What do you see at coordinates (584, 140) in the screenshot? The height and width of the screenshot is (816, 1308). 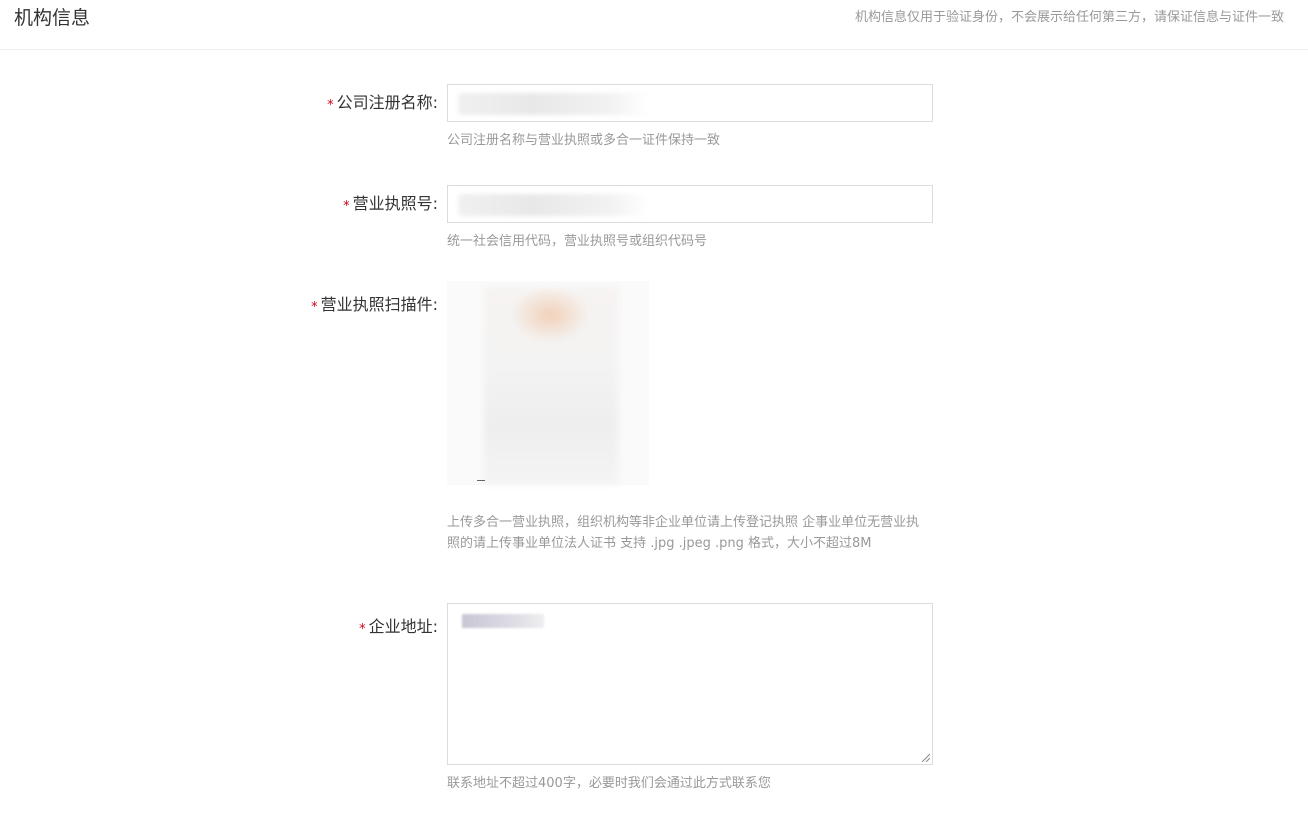 I see `company-name-hint: 公司注册名称与营业执照或多合一证件保持一致` at bounding box center [584, 140].